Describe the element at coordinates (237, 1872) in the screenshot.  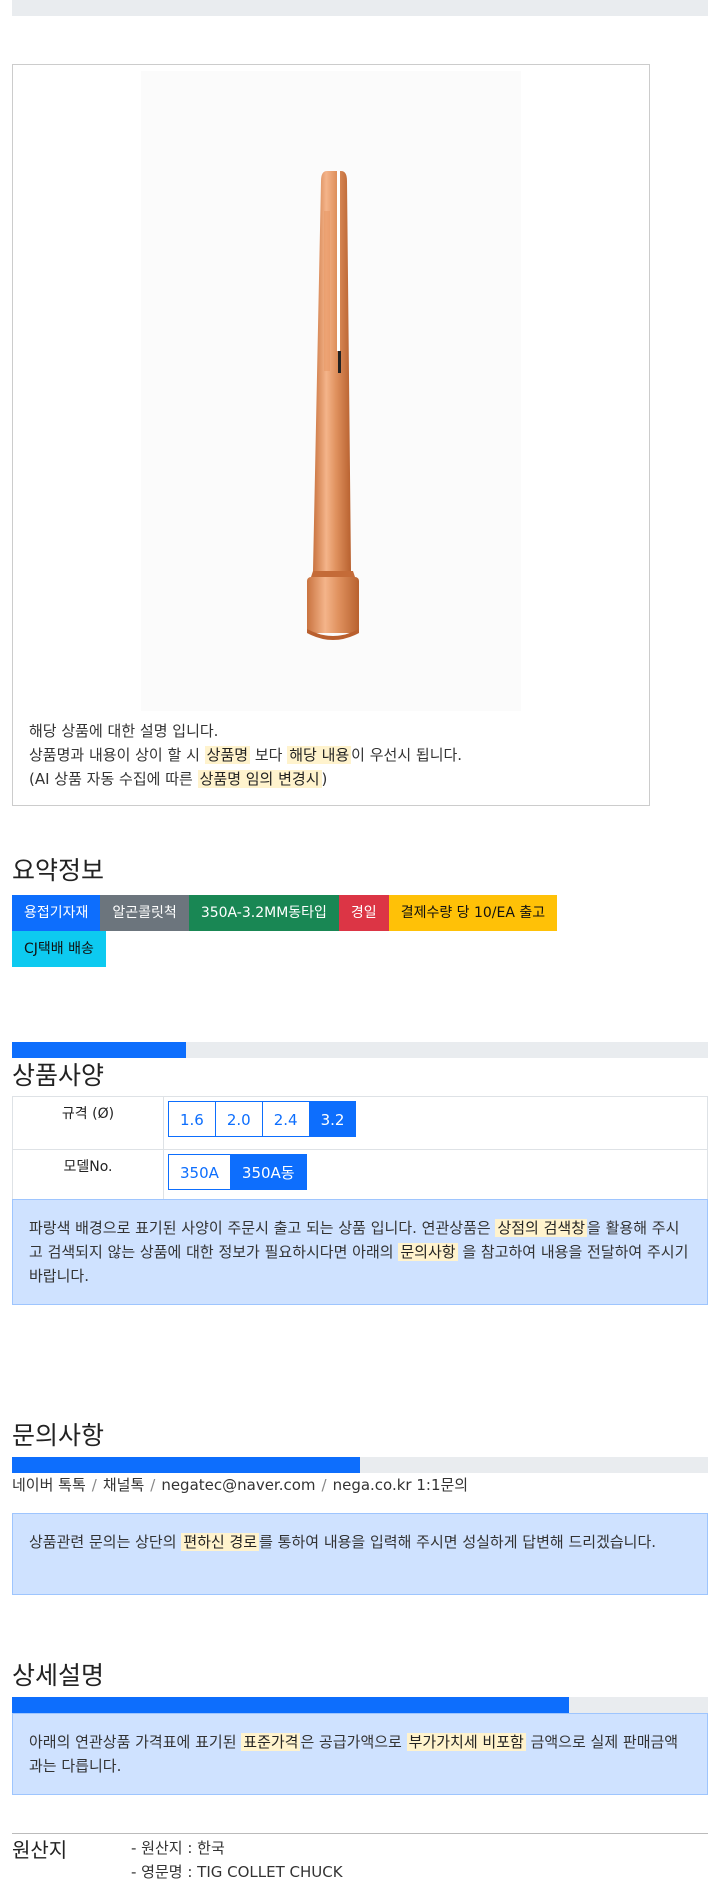
I see `origin-line-2: - 영문명 : TIG COLLET CHUCK` at that location.